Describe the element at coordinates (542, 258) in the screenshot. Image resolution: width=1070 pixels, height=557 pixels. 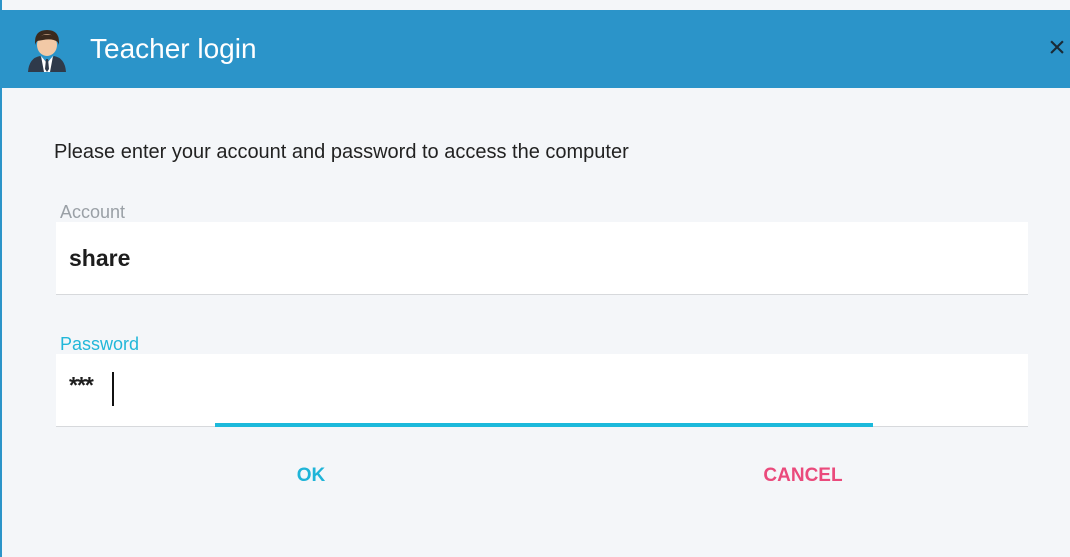
I see `account-field: share` at that location.